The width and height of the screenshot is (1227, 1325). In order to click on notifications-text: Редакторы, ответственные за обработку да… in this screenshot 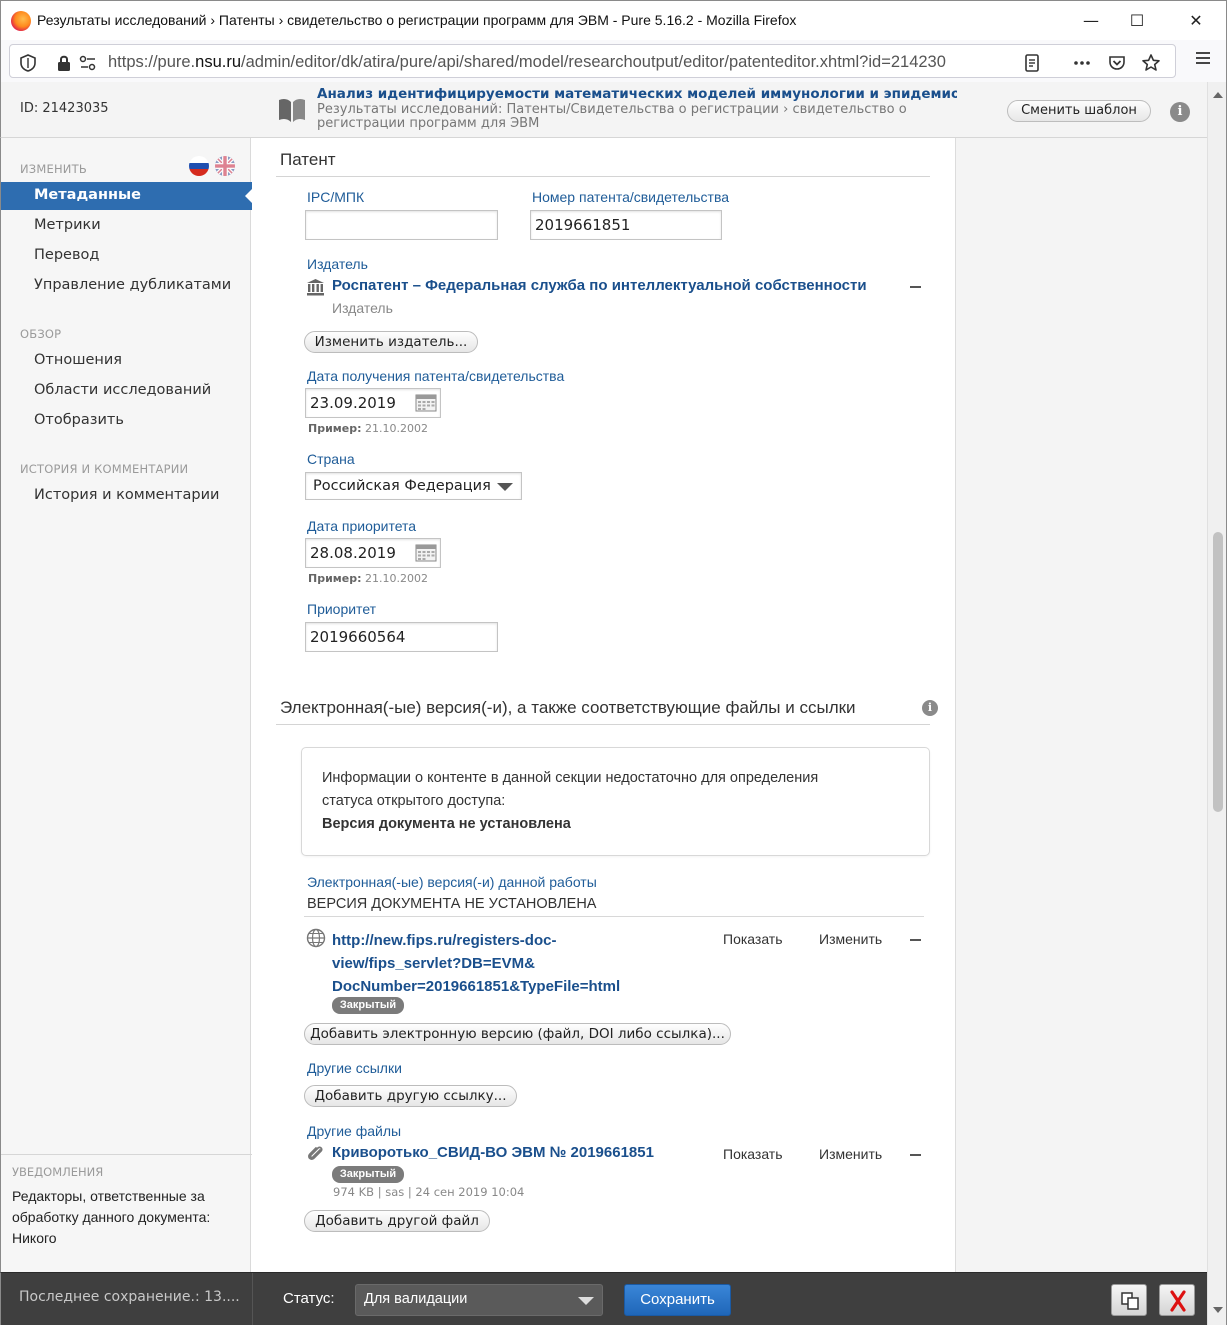, I will do `click(111, 1217)`.